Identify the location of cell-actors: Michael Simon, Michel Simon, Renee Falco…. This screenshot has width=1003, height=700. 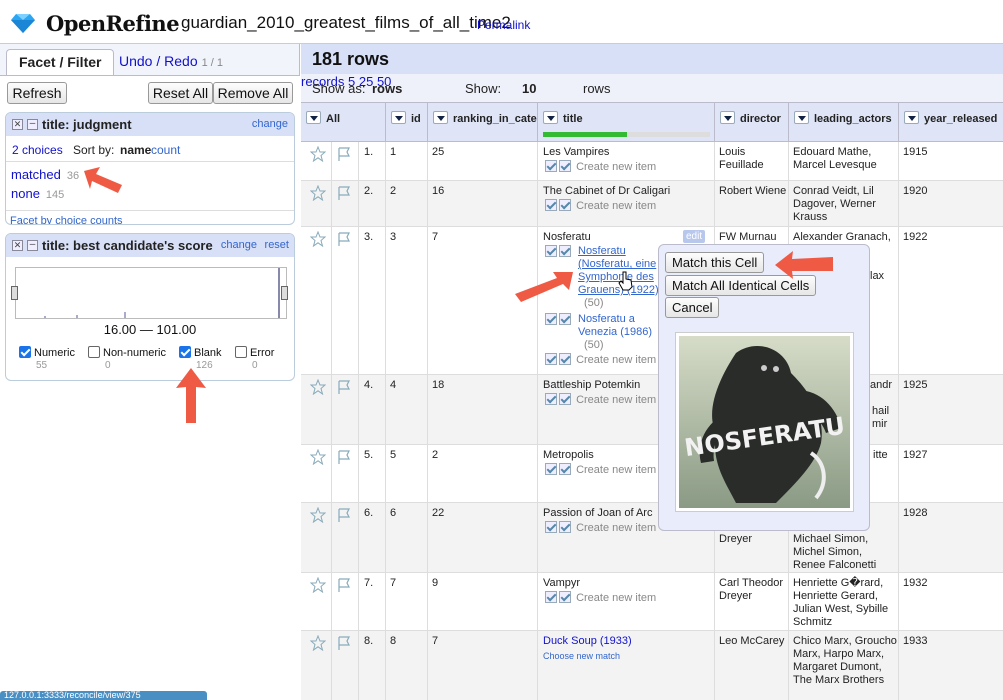
(844, 552).